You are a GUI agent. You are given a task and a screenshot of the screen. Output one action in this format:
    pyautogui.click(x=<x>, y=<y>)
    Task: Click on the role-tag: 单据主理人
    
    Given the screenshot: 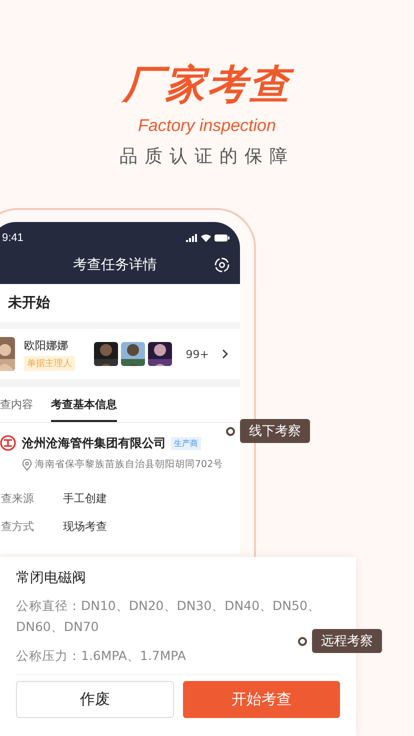 What is the action you would take?
    pyautogui.click(x=49, y=363)
    